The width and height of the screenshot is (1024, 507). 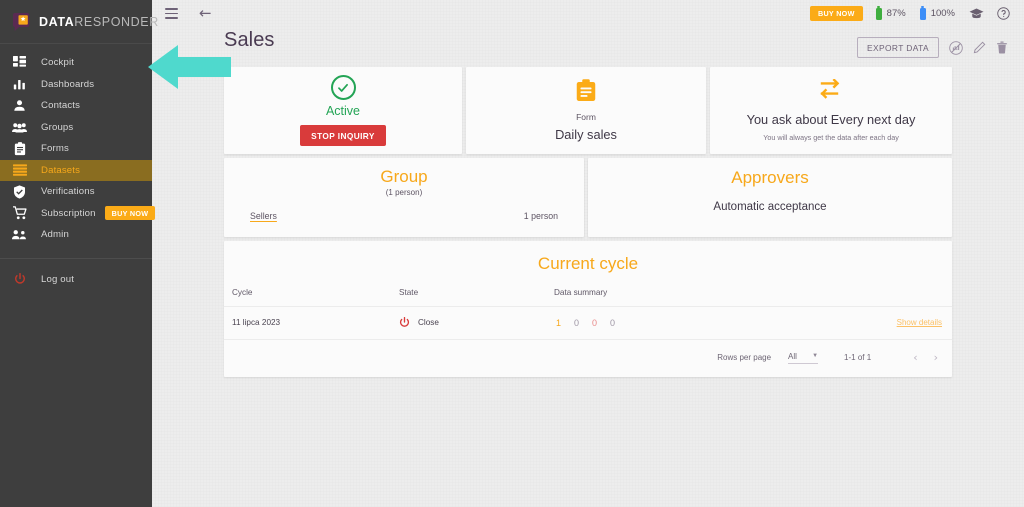 What do you see at coordinates (205, 13) in the screenshot?
I see `back-arrow-icon: ←` at bounding box center [205, 13].